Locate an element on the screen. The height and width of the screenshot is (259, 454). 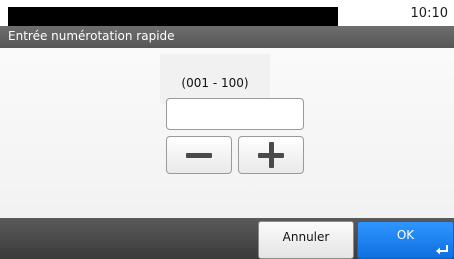
clock: 10:10 is located at coordinates (429, 13).